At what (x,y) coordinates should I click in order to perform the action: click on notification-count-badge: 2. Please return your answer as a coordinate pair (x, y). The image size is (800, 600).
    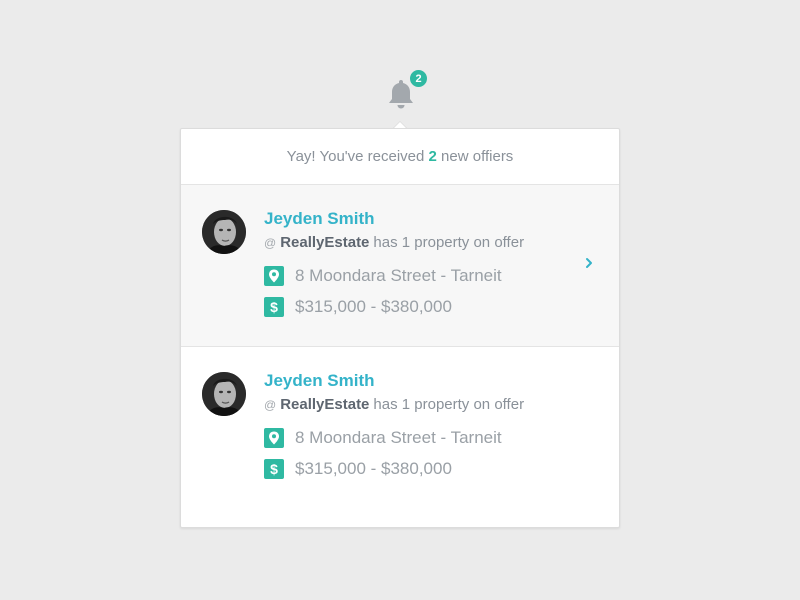
    Looking at the image, I should click on (418, 78).